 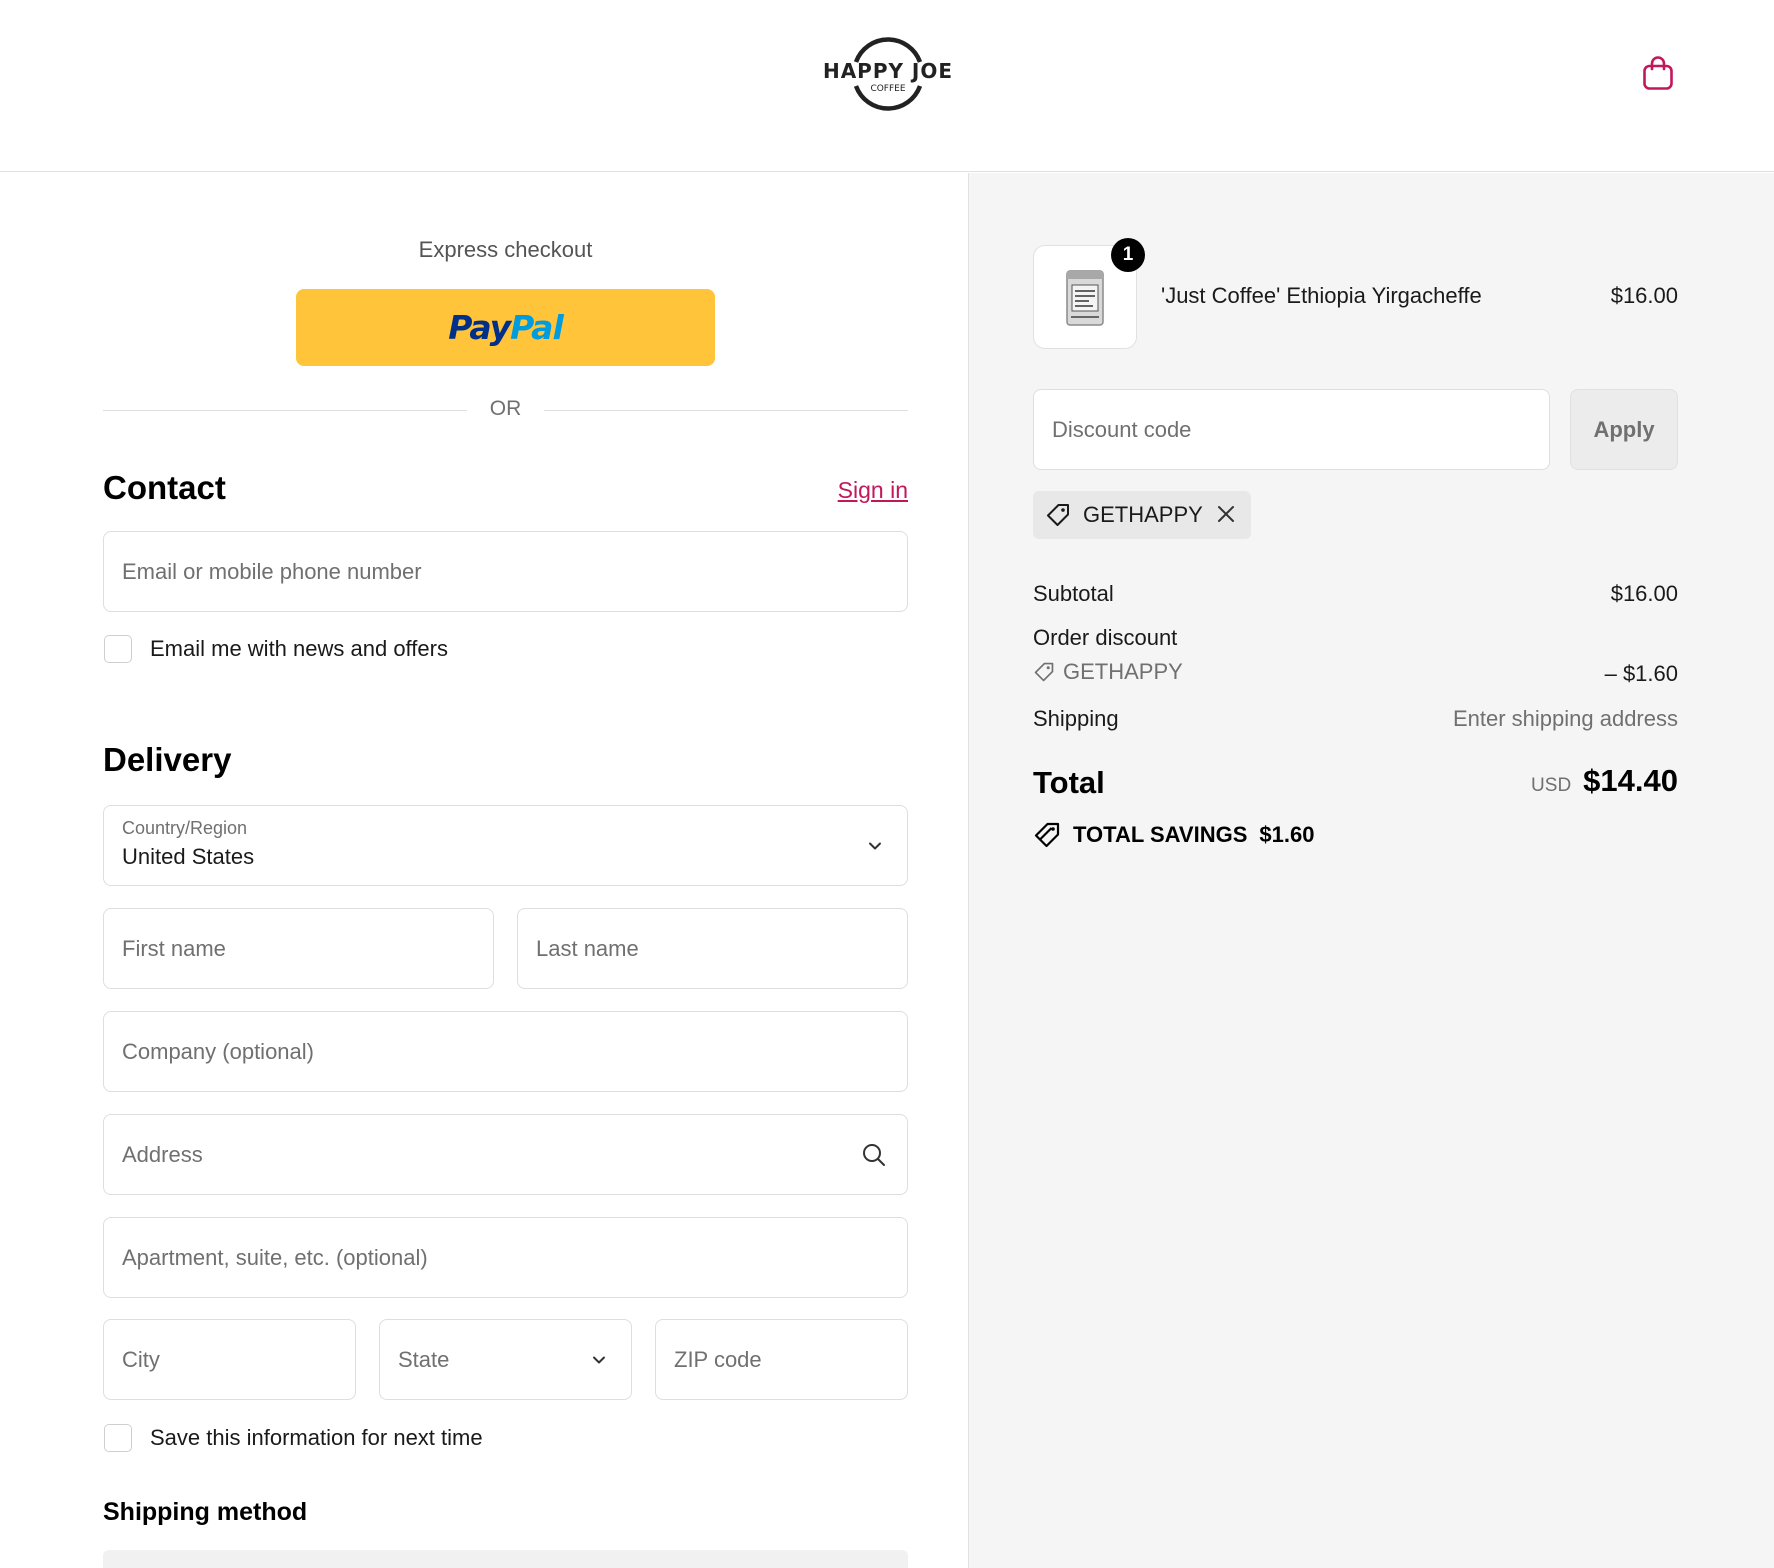 What do you see at coordinates (505, 845) in the screenshot?
I see `country-select: Country/Region United States` at bounding box center [505, 845].